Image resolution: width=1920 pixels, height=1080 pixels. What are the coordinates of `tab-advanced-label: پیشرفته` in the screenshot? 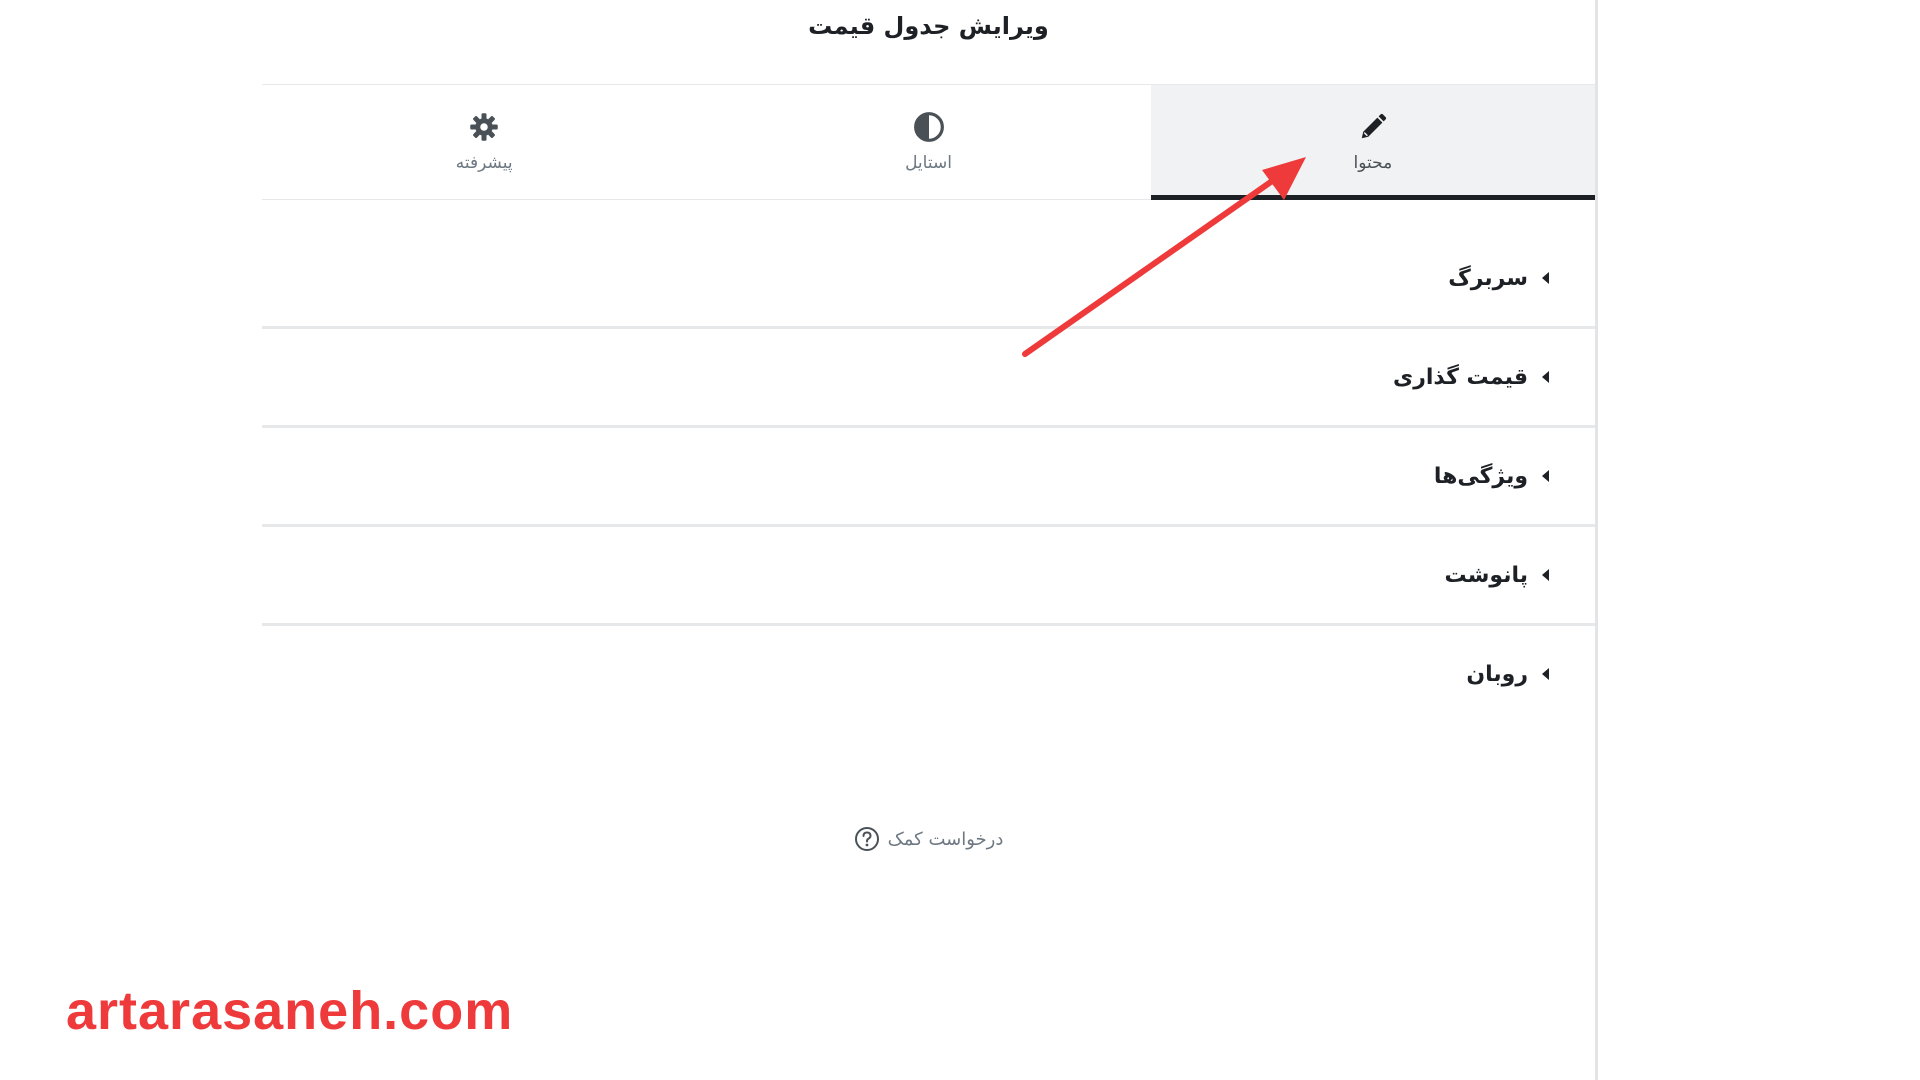 It's located at (484, 163).